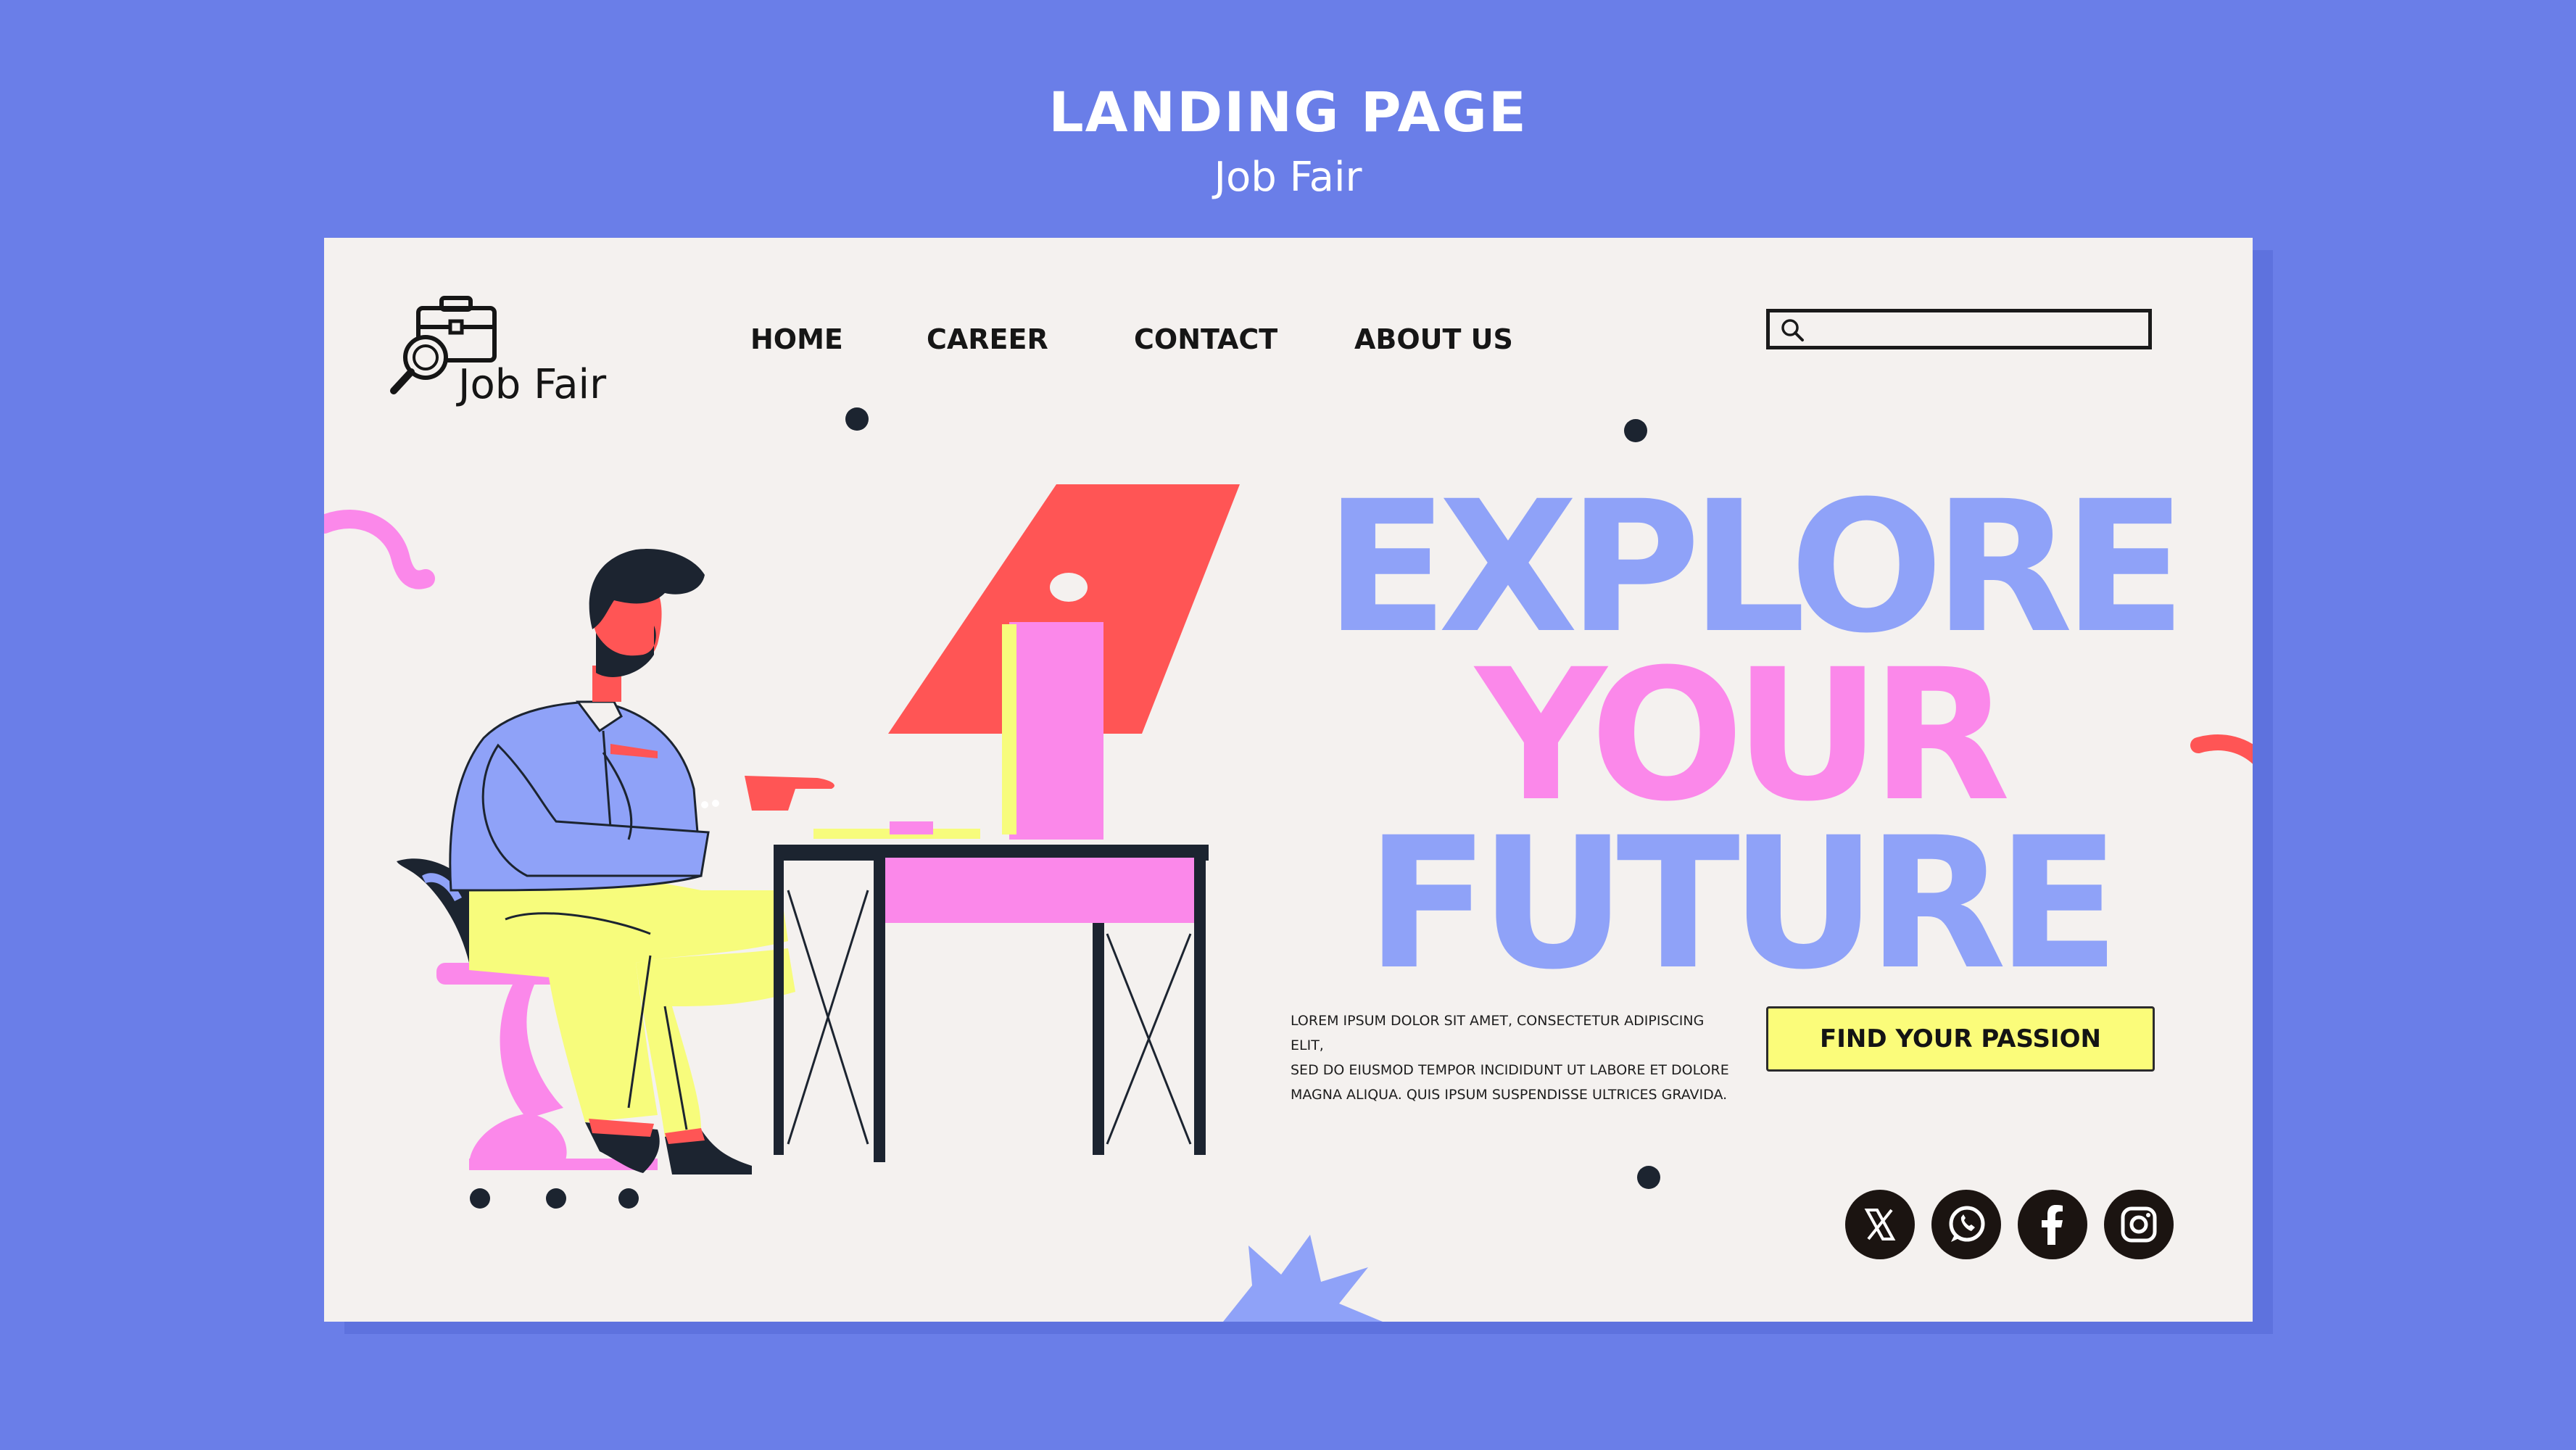 This screenshot has height=1450, width=2576. Describe the element at coordinates (1756, 567) in the screenshot. I see `hero-line-explore: EXPLORE` at that location.